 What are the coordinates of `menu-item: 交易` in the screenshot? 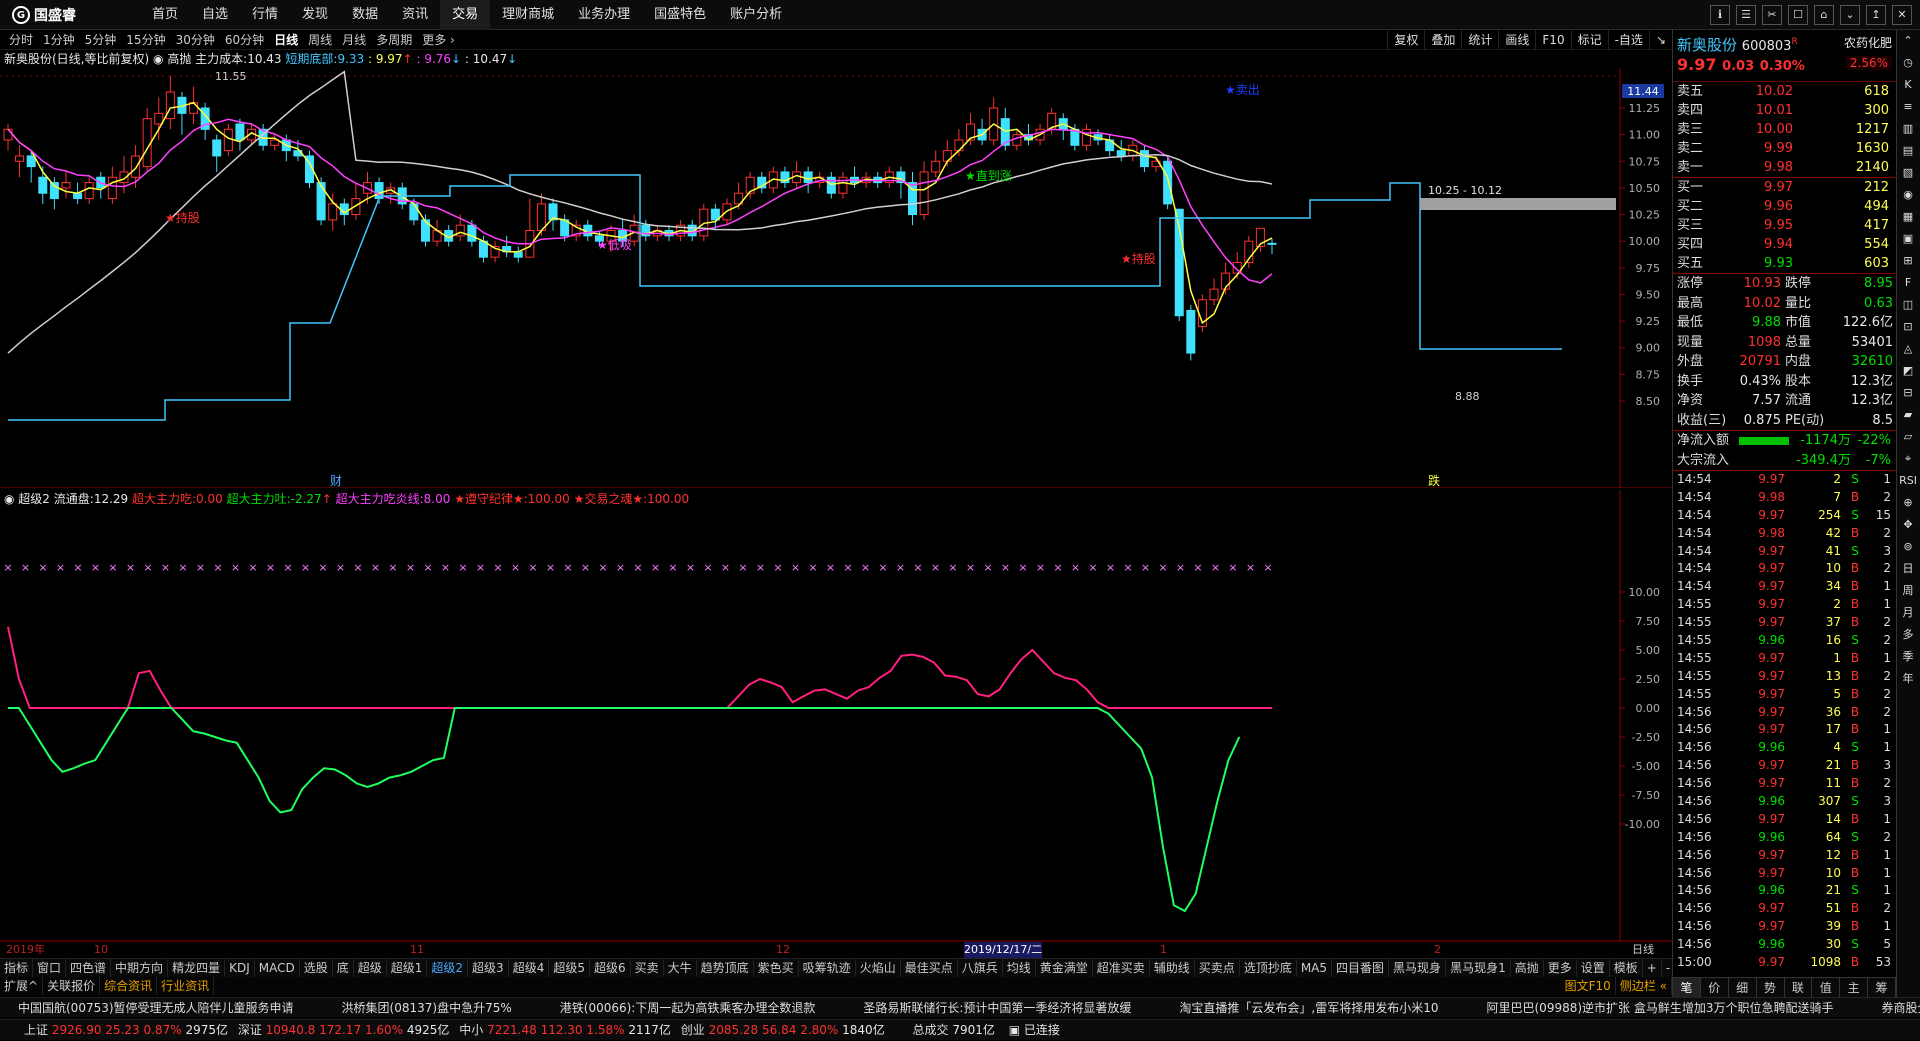 It's located at (465, 15).